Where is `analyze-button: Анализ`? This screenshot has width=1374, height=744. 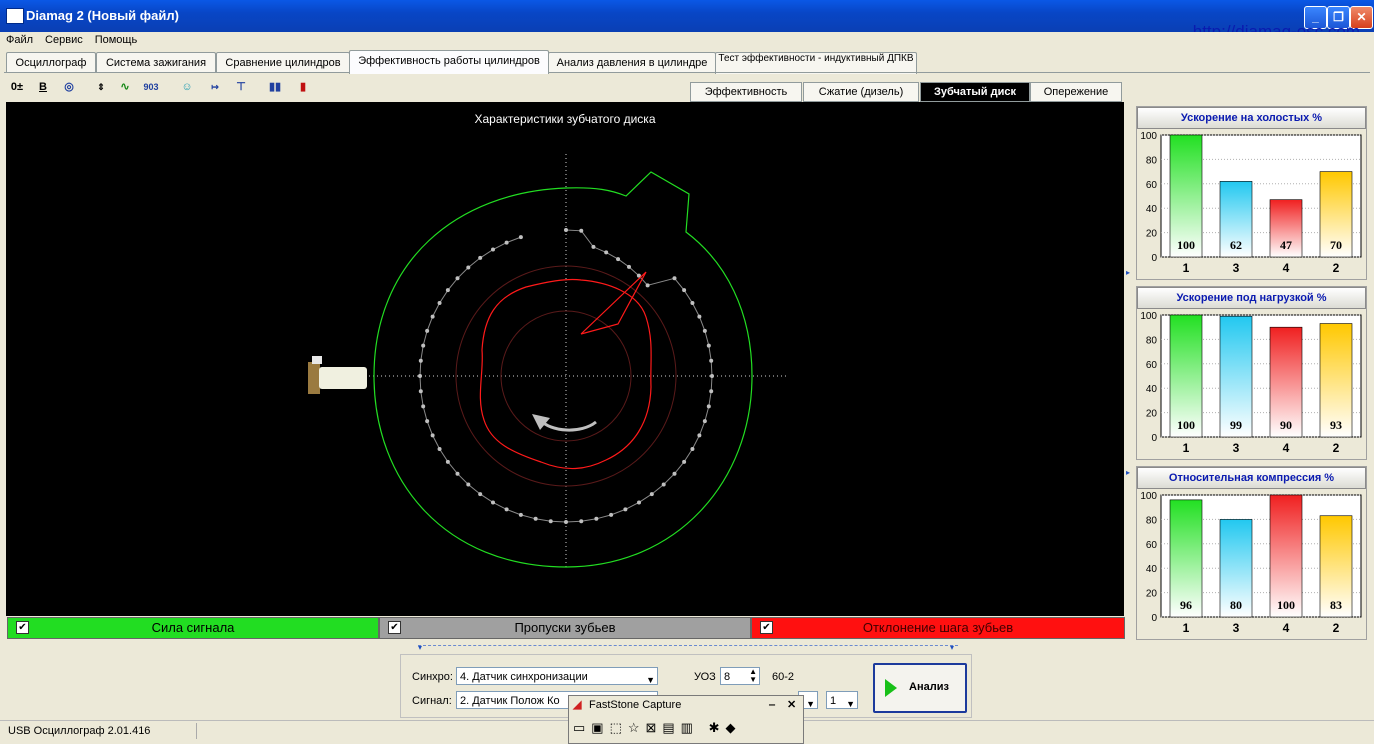 analyze-button: Анализ is located at coordinates (920, 688).